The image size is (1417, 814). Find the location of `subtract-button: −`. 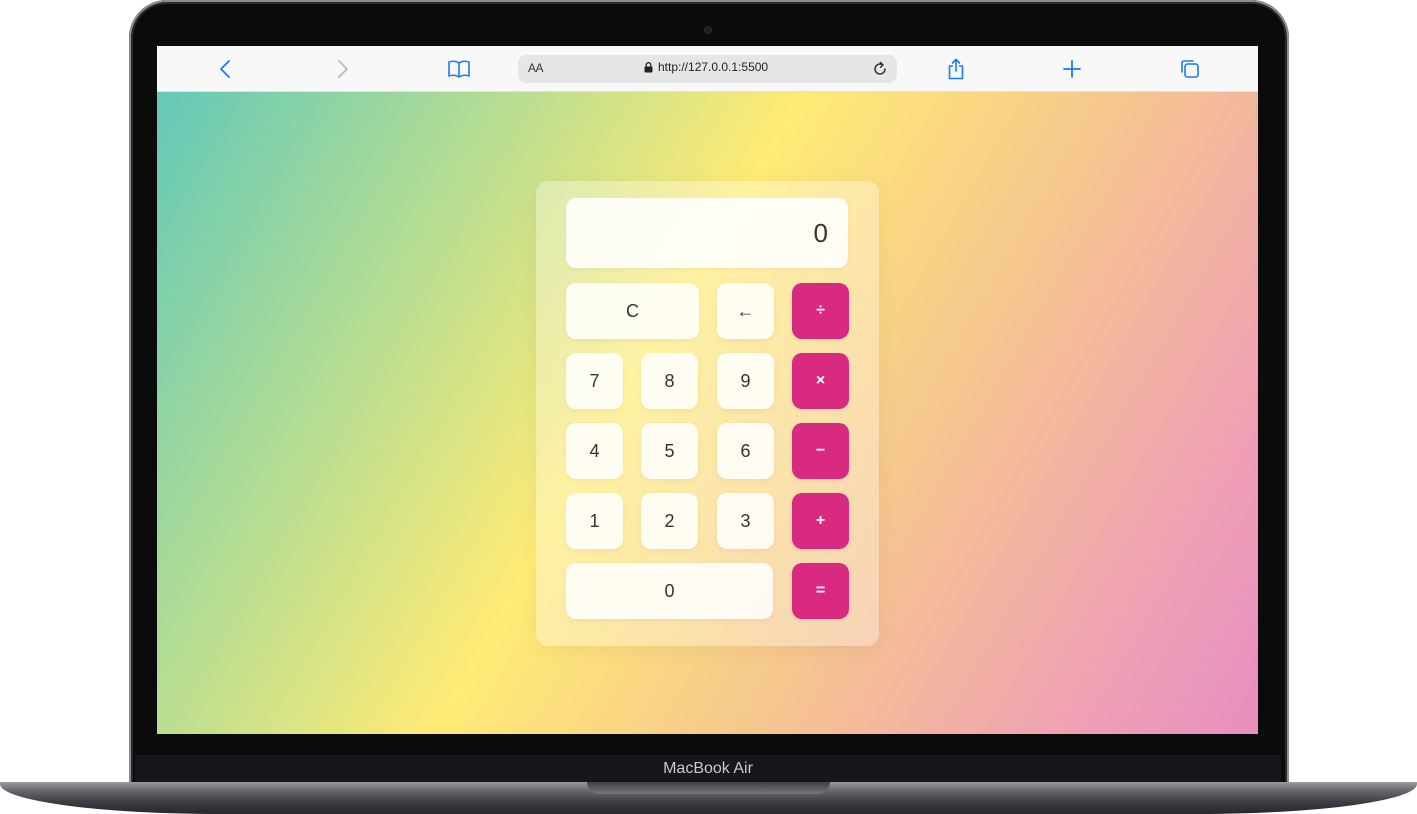

subtract-button: − is located at coordinates (820, 451).